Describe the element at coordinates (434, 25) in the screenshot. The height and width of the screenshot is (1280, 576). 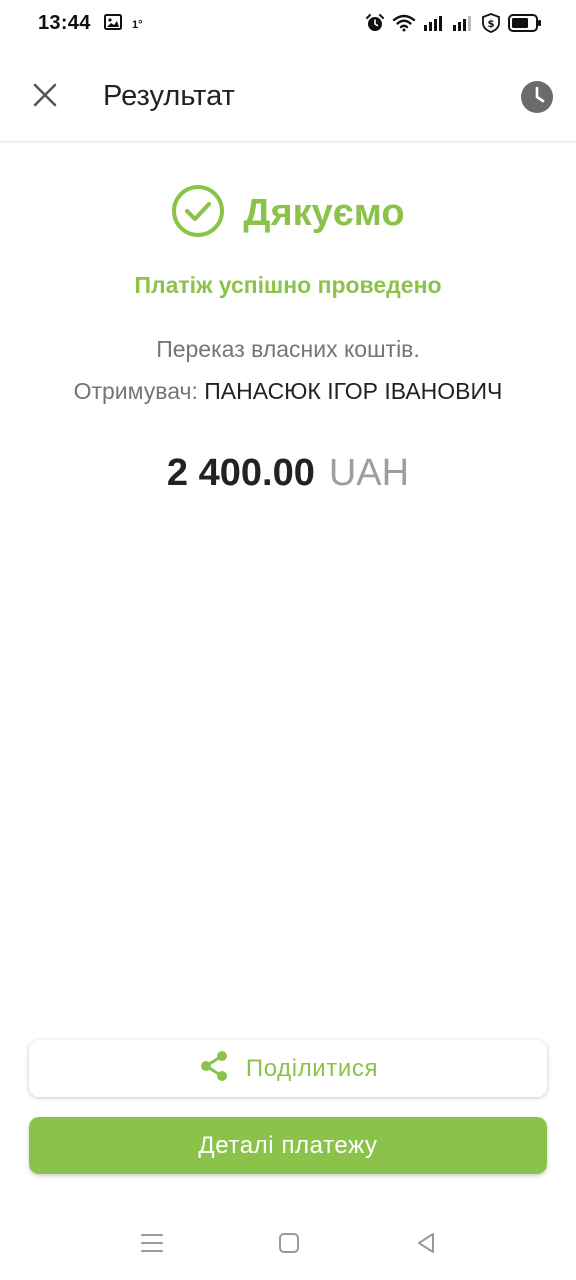
I see `signal-icon` at that location.